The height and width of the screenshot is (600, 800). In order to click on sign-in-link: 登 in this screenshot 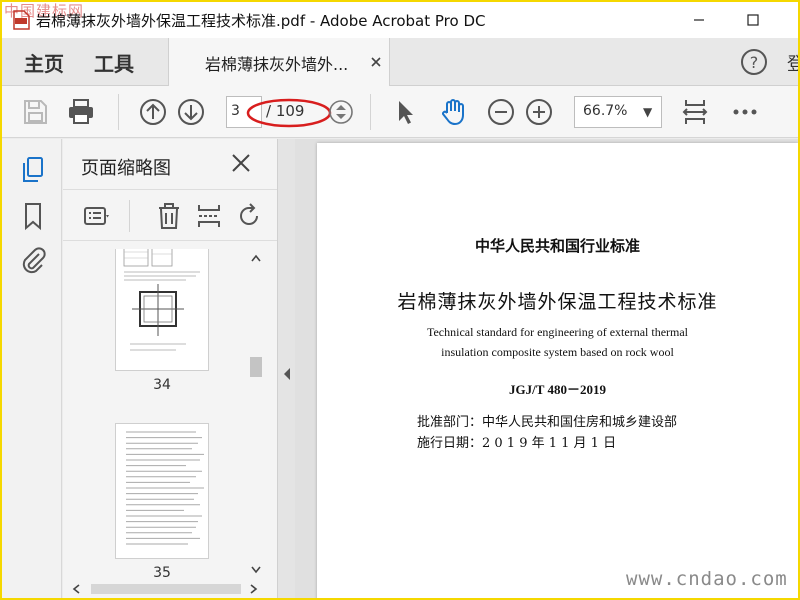, I will do `click(792, 63)`.